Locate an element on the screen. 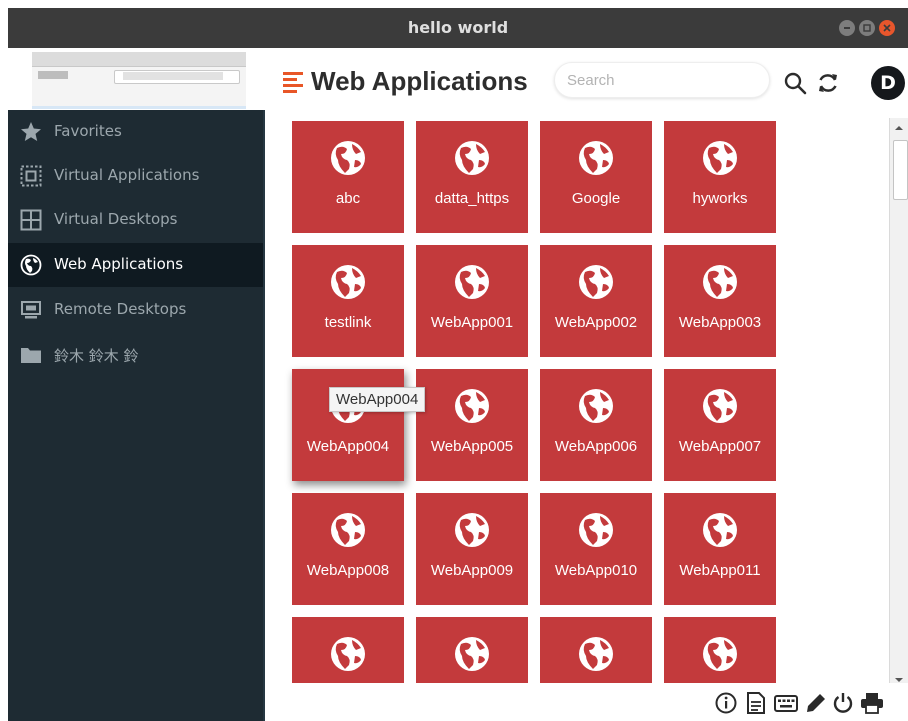  app-tile: WebApp006 is located at coordinates (596, 425).